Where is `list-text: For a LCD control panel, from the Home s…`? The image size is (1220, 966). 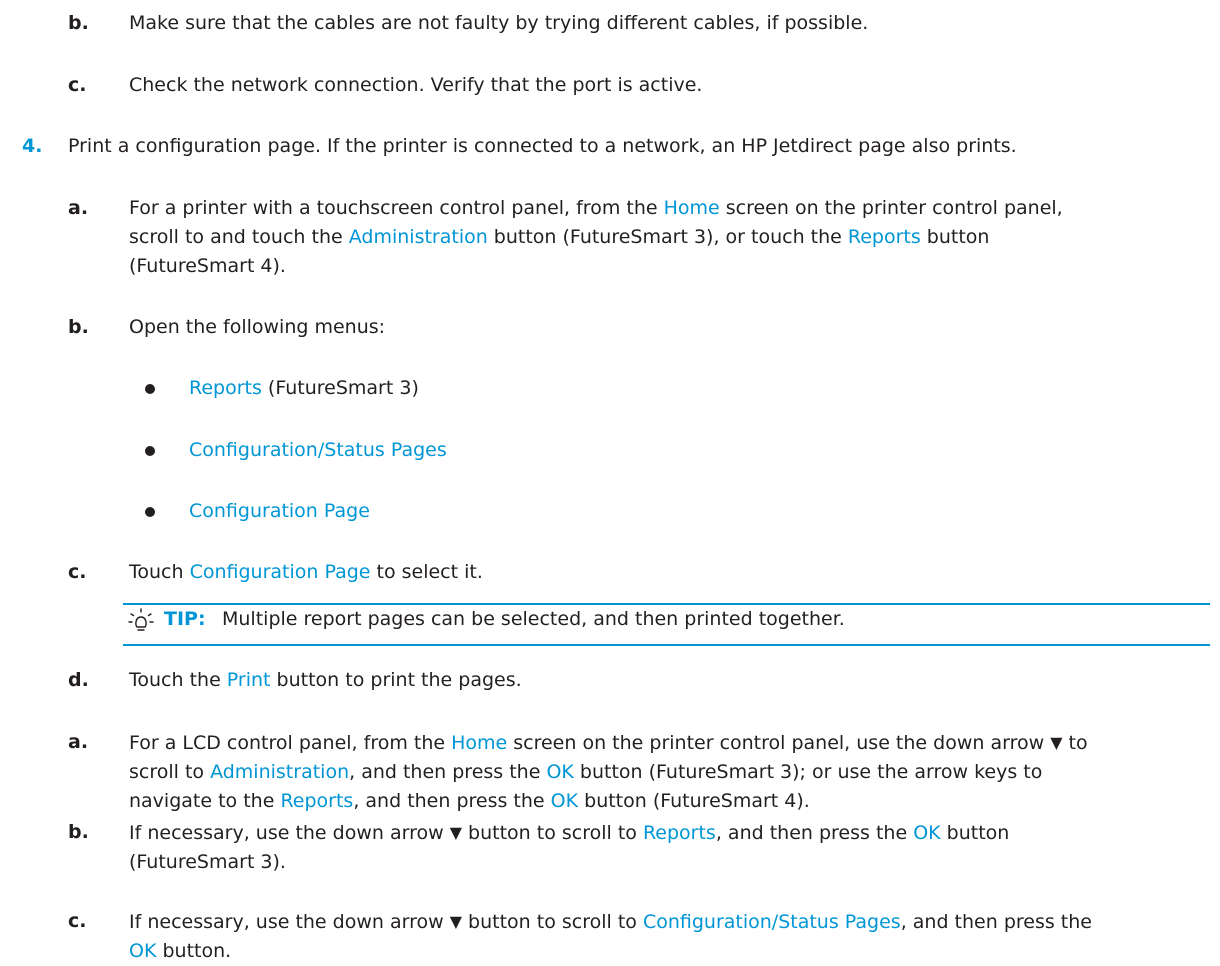
list-text: For a LCD control panel, from the Home s… is located at coordinates (664, 772).